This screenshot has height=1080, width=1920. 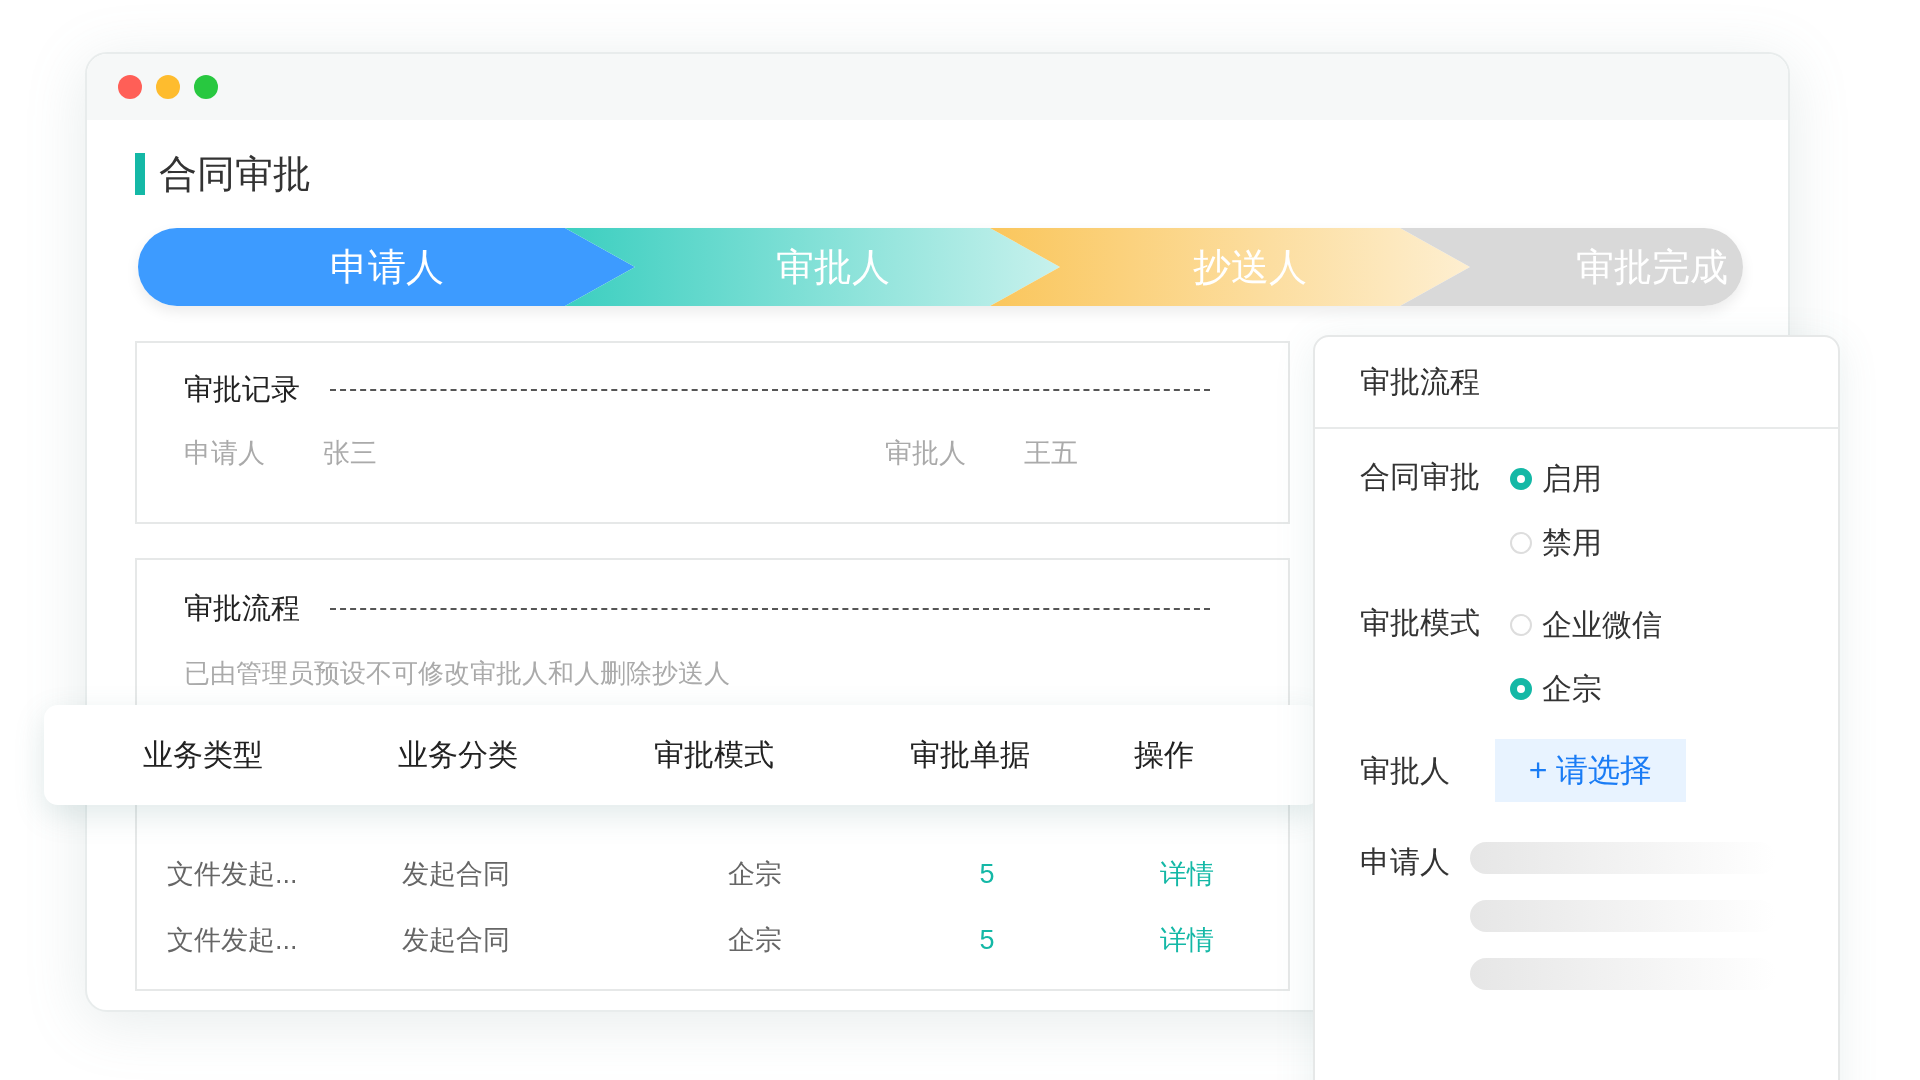 What do you see at coordinates (1051, 453) in the screenshot?
I see `field-value: 王五` at bounding box center [1051, 453].